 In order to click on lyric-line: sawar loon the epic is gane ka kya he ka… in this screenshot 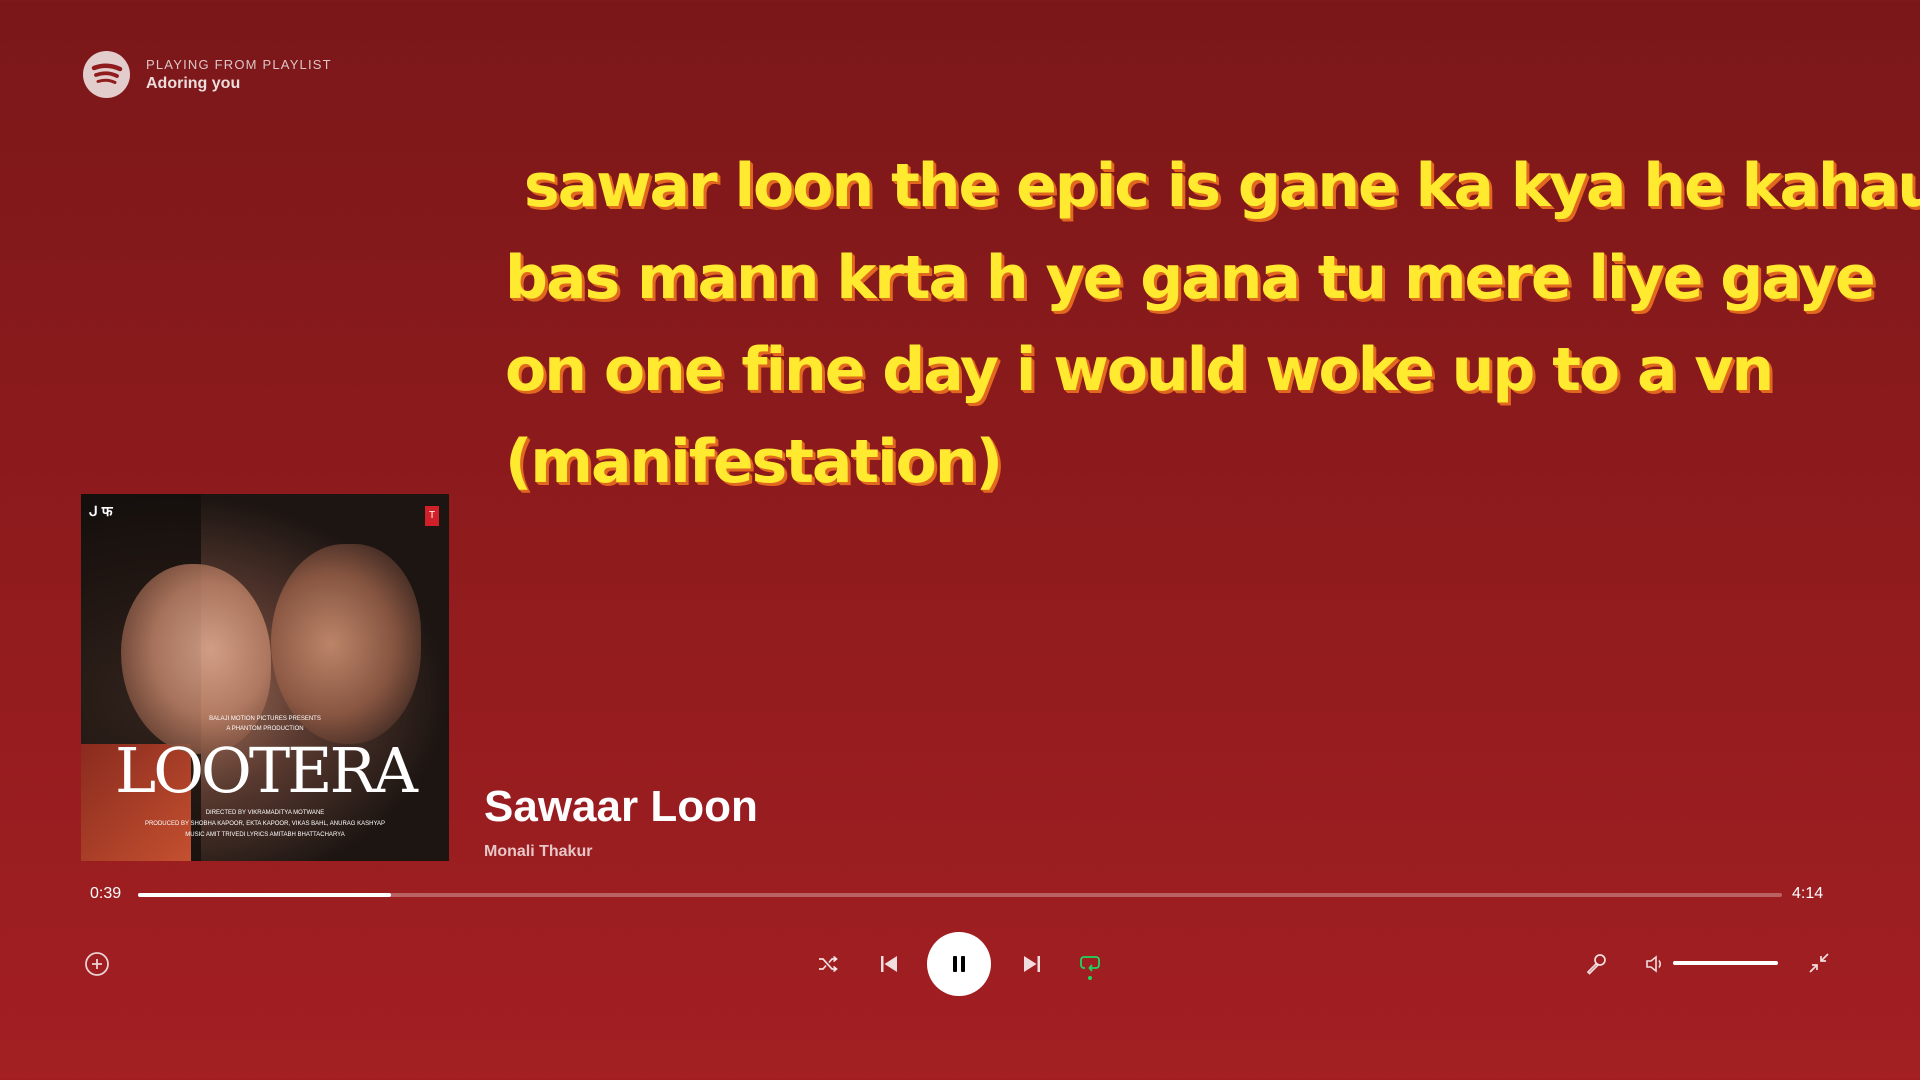, I will do `click(1212, 186)`.